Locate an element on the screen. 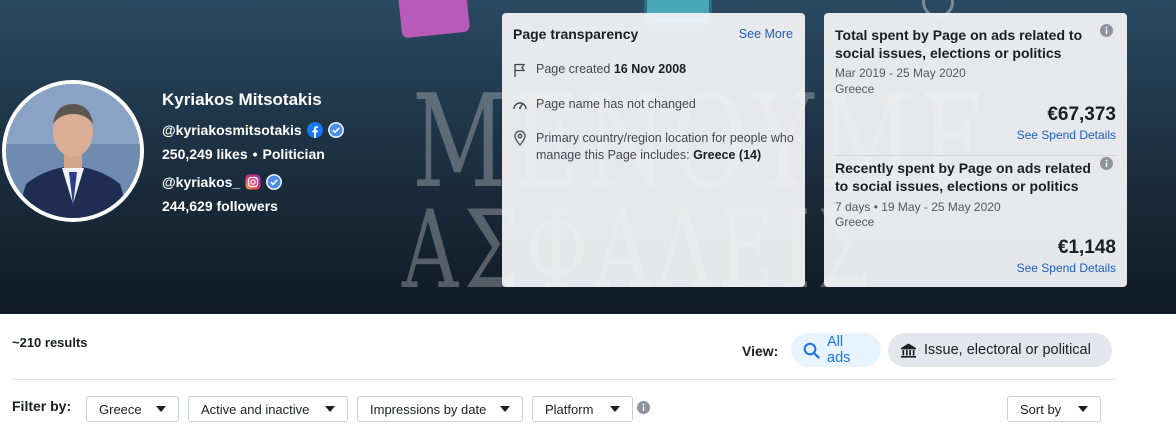 This screenshot has width=1176, height=437. recent-spend-details-link: See Spend Details is located at coordinates (1066, 268).